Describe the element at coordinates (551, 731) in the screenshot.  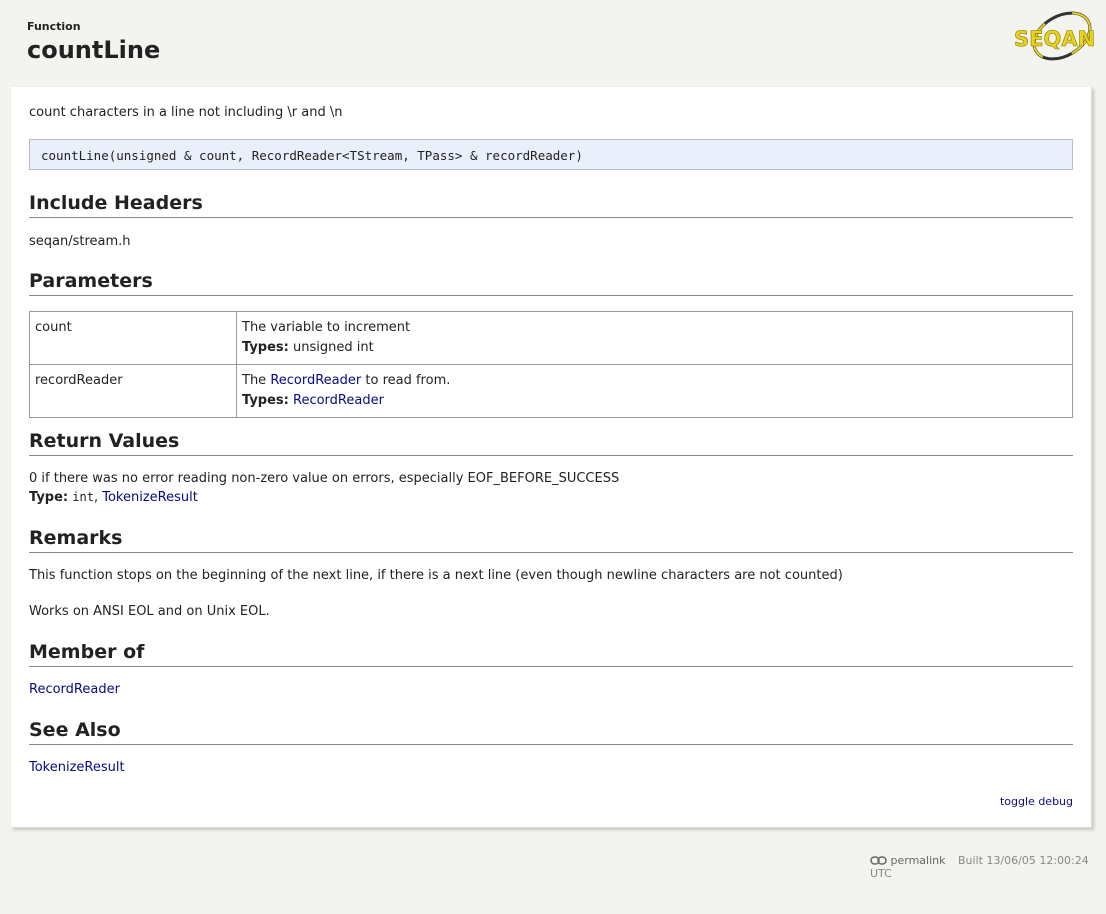
I see `see-also-heading: See Also` at that location.